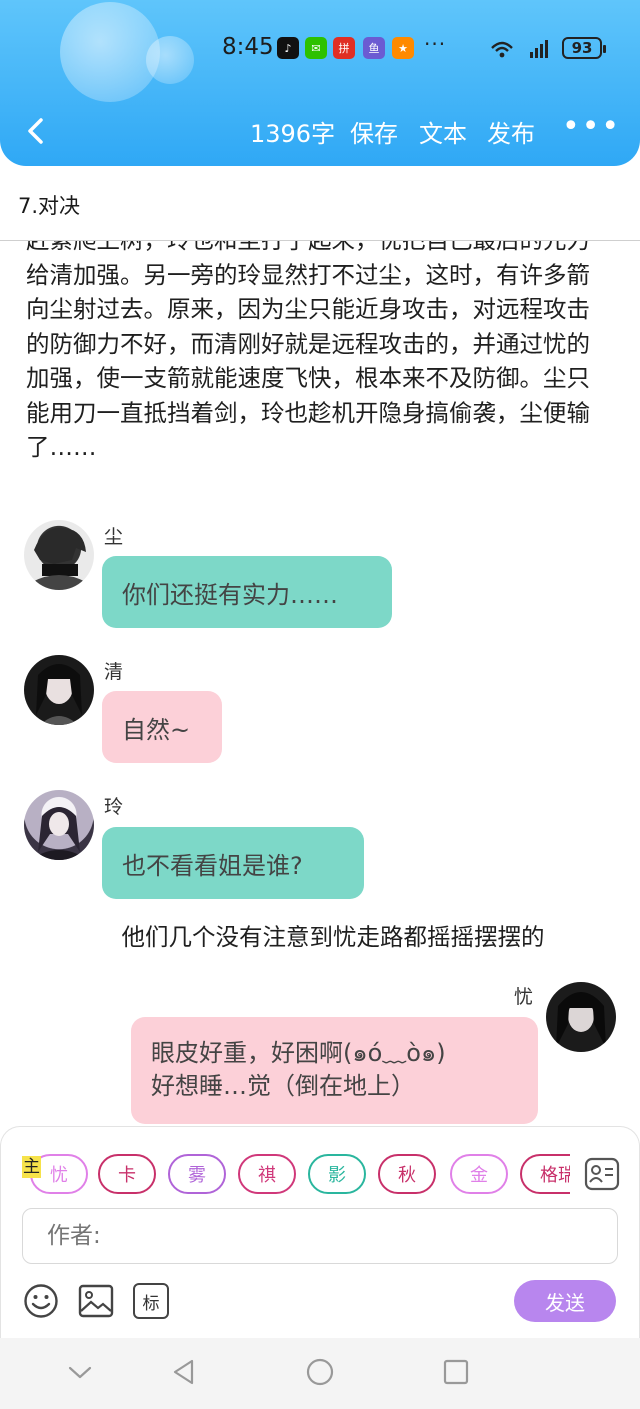 This screenshot has width=640, height=1409. What do you see at coordinates (524, 997) in the screenshot?
I see `speaker-name: 忧` at bounding box center [524, 997].